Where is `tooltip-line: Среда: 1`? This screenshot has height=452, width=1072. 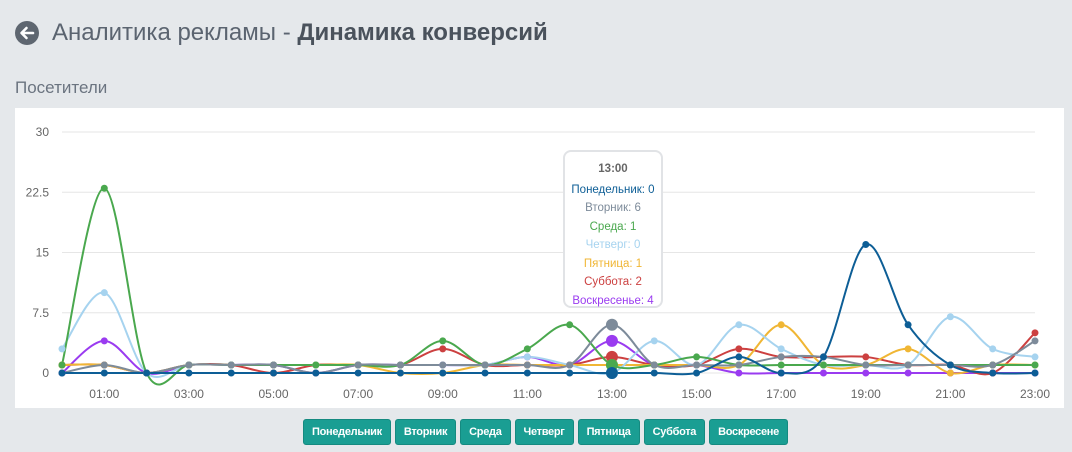
tooltip-line: Среда: 1 is located at coordinates (613, 226).